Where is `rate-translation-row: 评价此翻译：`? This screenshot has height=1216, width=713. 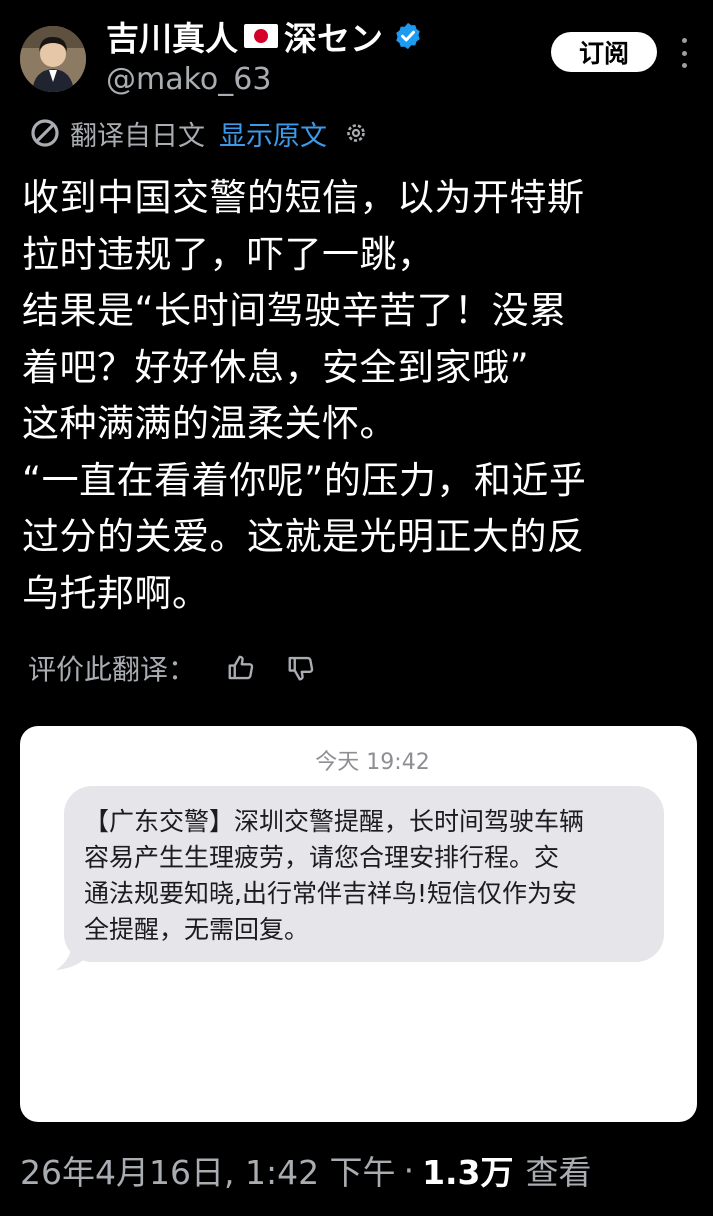 rate-translation-row: 评价此翻译： is located at coordinates (172, 668).